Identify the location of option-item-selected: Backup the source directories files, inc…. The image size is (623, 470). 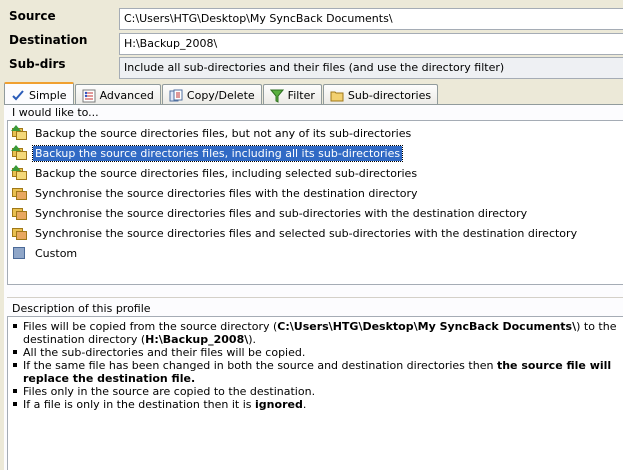
(207, 153).